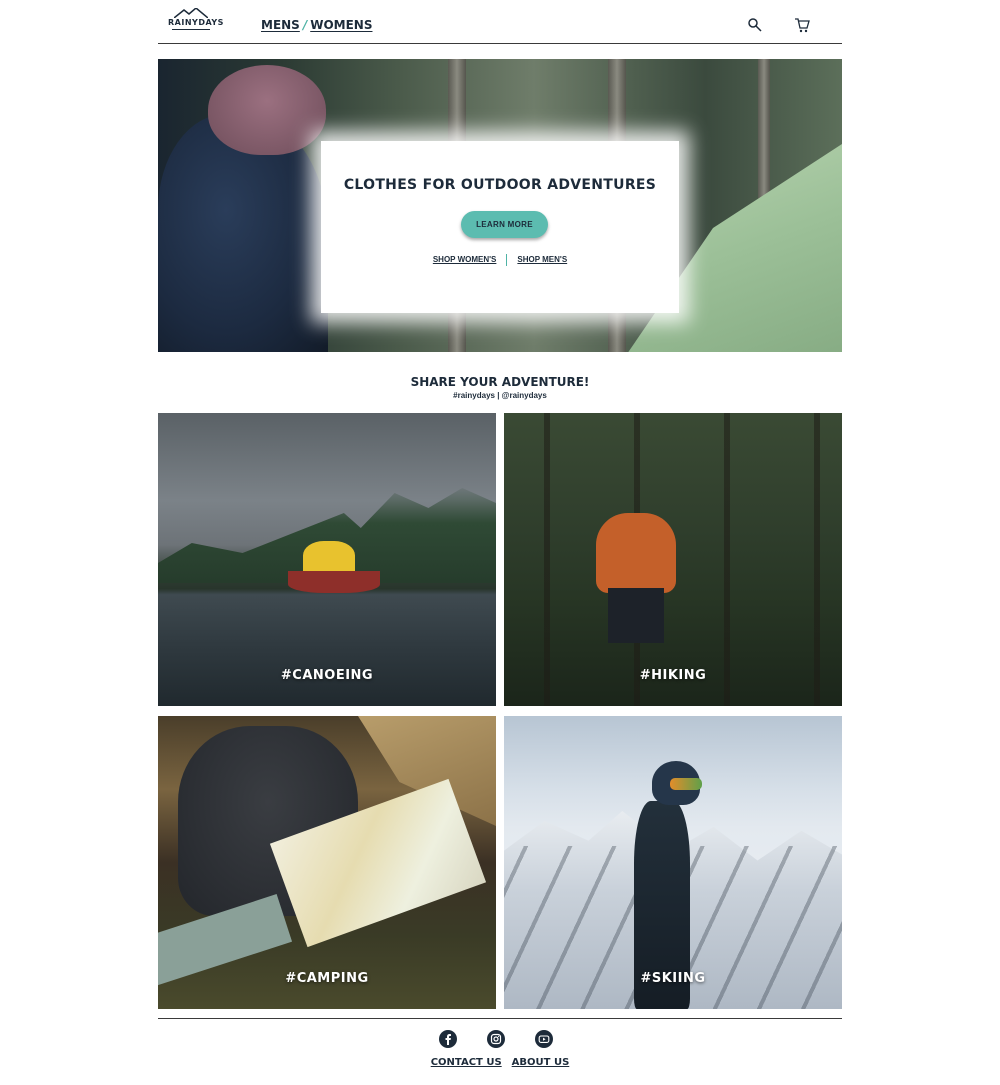 The image size is (1000, 1085). Describe the element at coordinates (673, 862) in the screenshot. I see `tile-skiing: #SKIING` at that location.